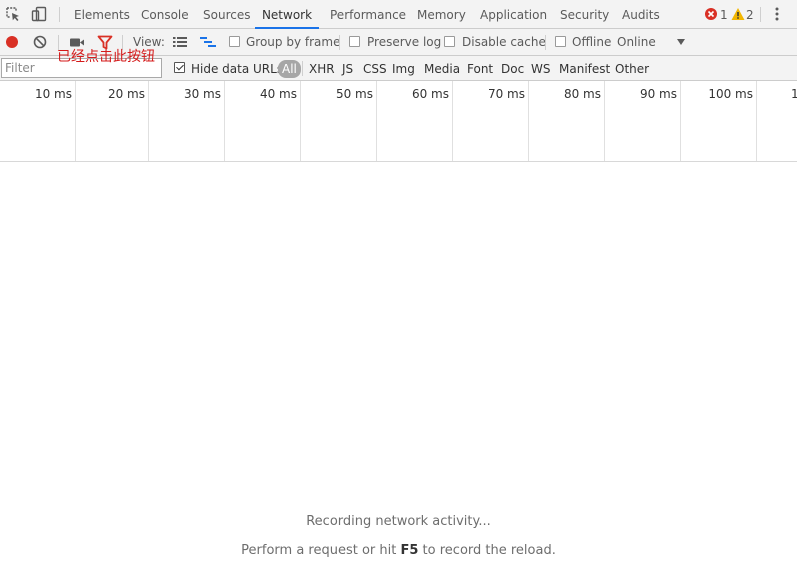 The width and height of the screenshot is (797, 580). Describe the element at coordinates (321, 550) in the screenshot. I see `hint-text: Perform a request or hit` at that location.